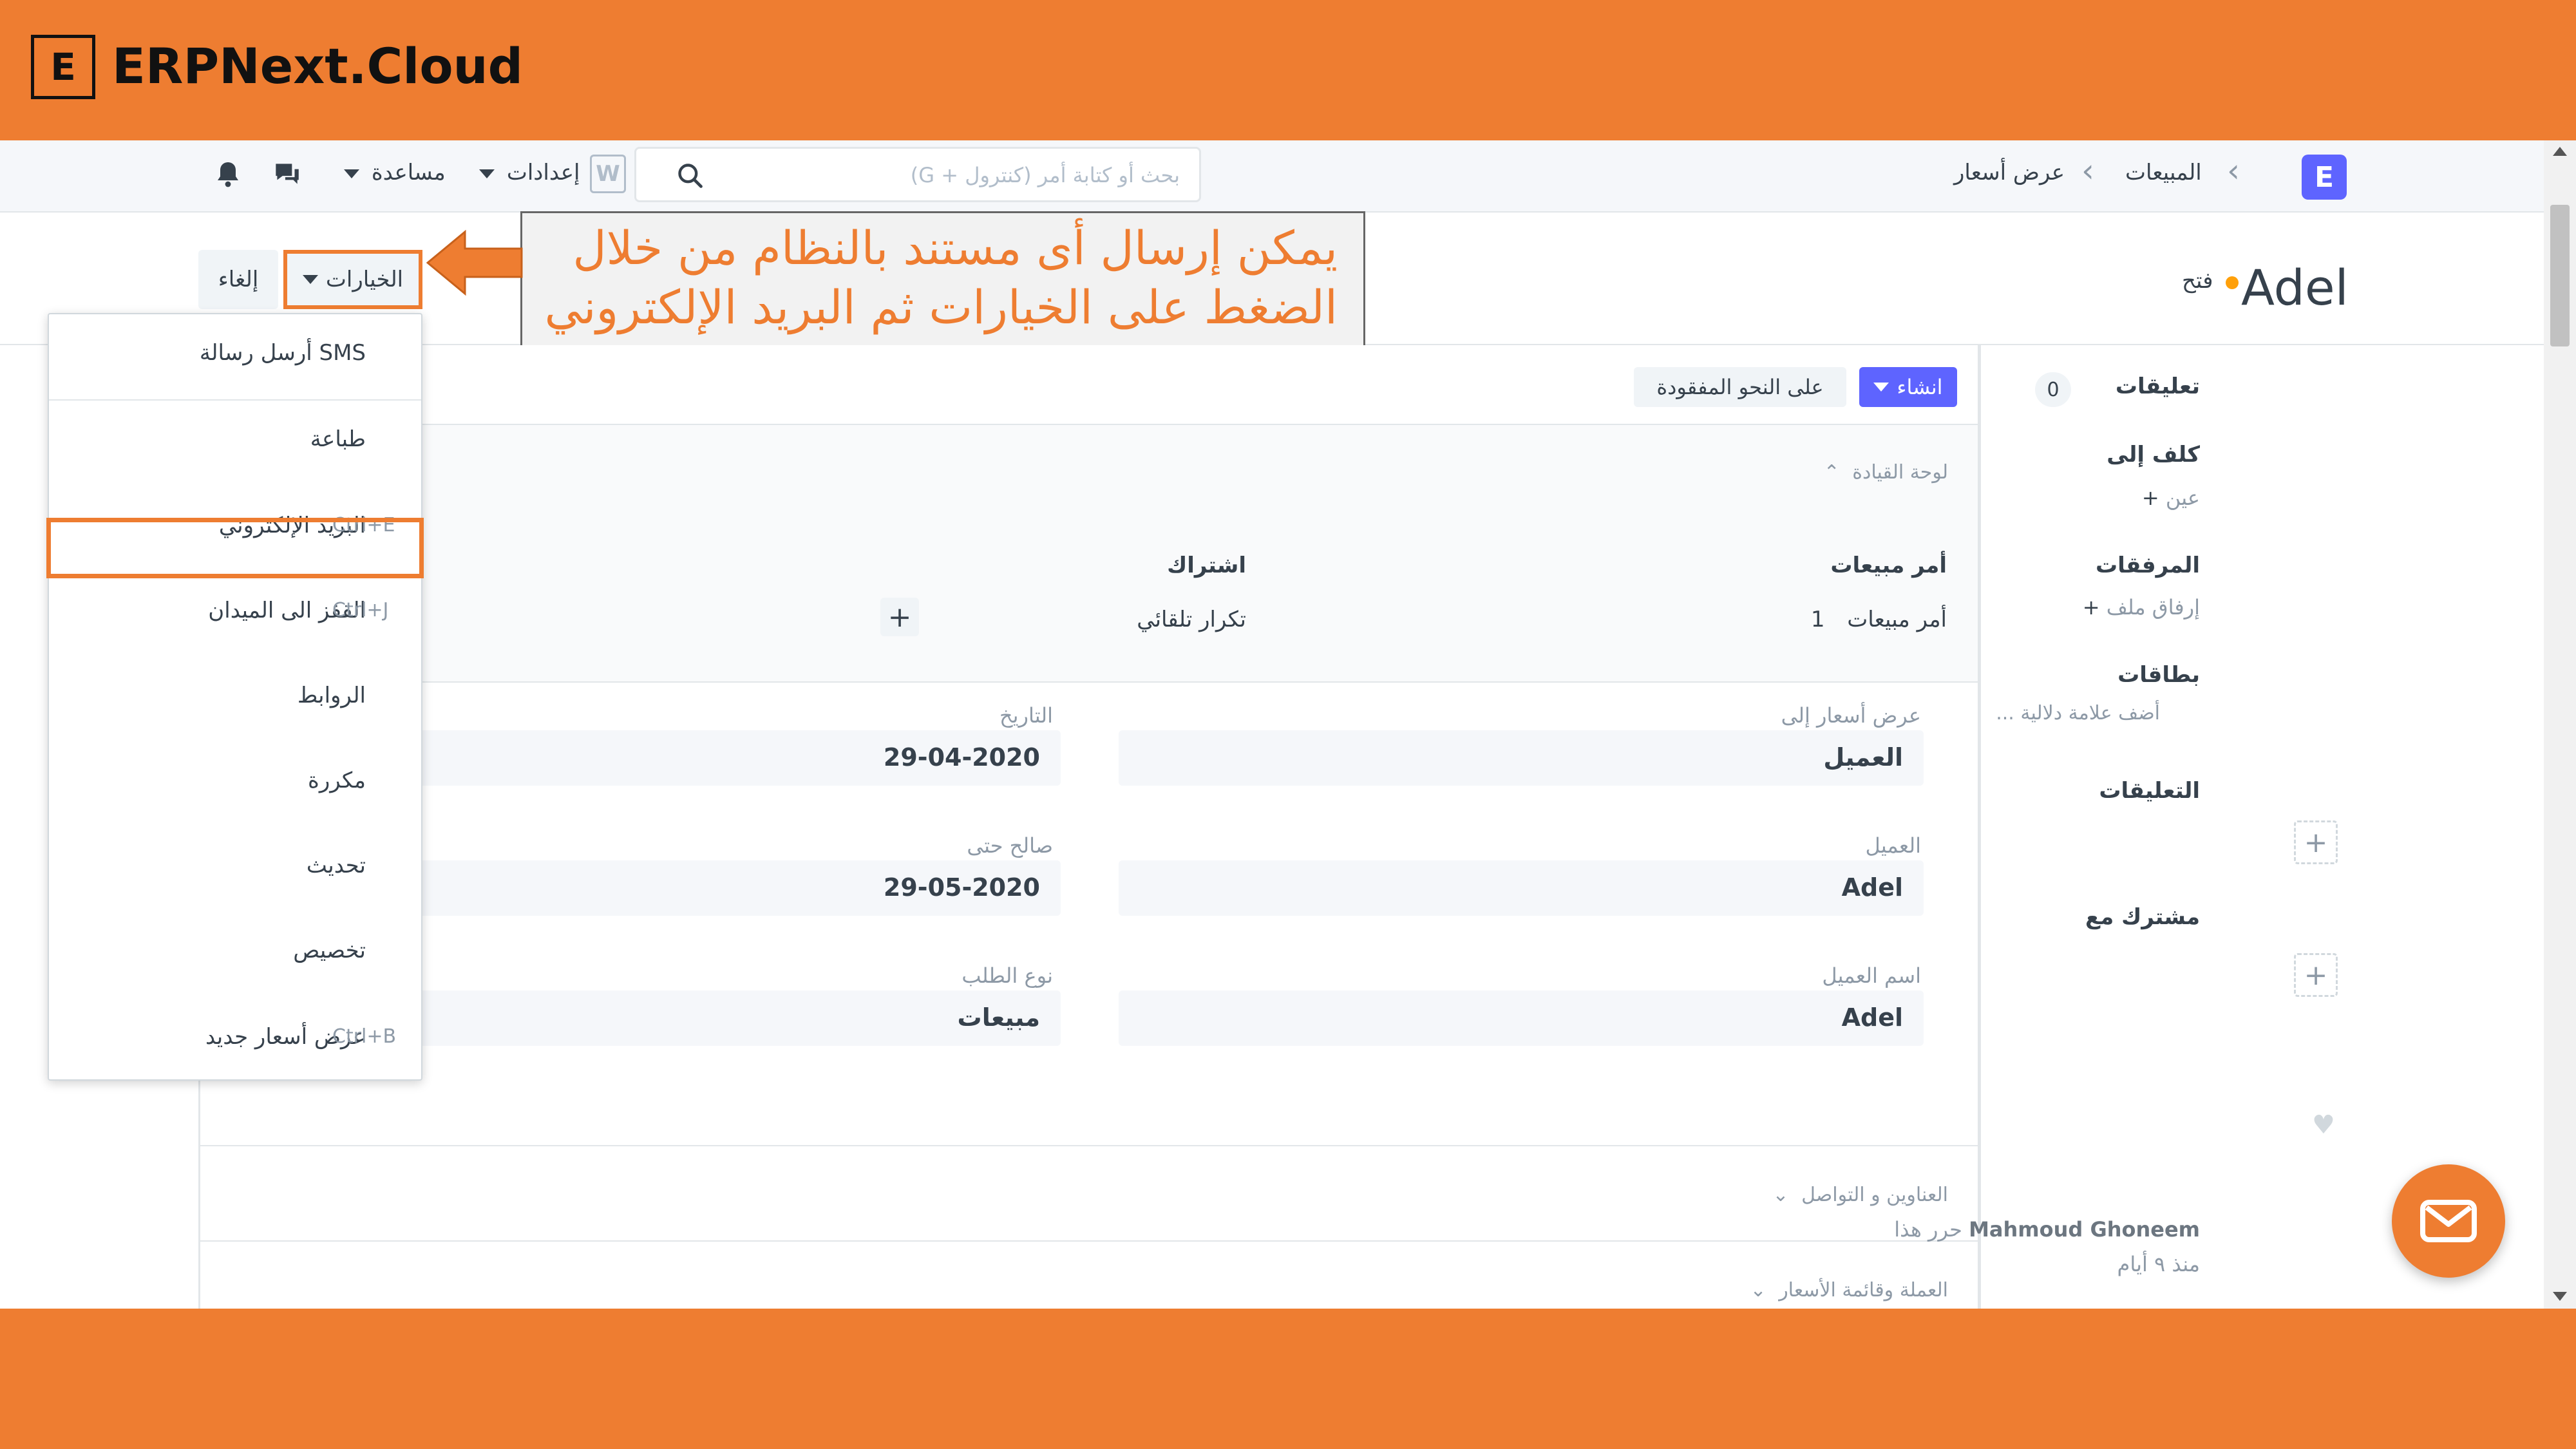 This screenshot has height=1449, width=2576. I want to click on settings-label: إعدادات, so click(543, 173).